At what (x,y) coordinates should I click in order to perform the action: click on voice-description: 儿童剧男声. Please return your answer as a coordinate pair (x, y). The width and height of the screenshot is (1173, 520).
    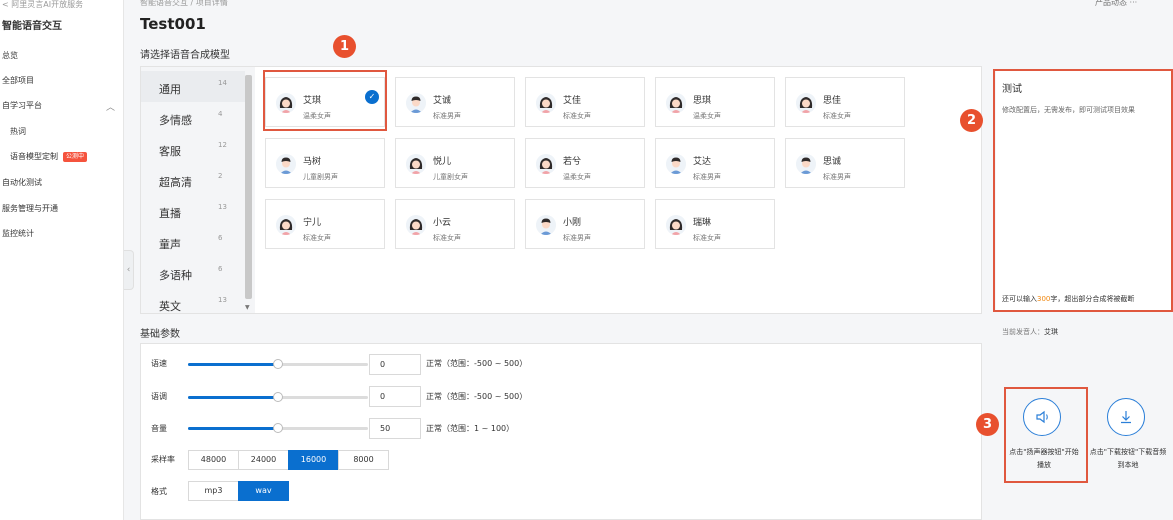
    Looking at the image, I should click on (320, 177).